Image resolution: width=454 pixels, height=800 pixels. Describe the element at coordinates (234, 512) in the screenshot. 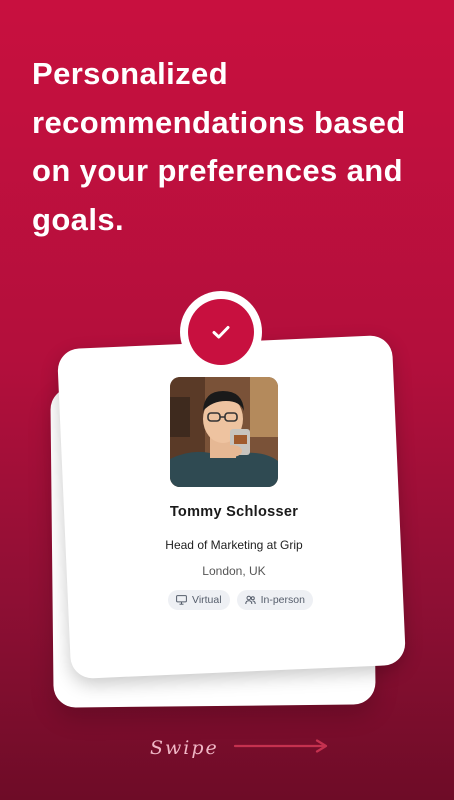

I see `profile-name: Tommy Schlosser` at that location.